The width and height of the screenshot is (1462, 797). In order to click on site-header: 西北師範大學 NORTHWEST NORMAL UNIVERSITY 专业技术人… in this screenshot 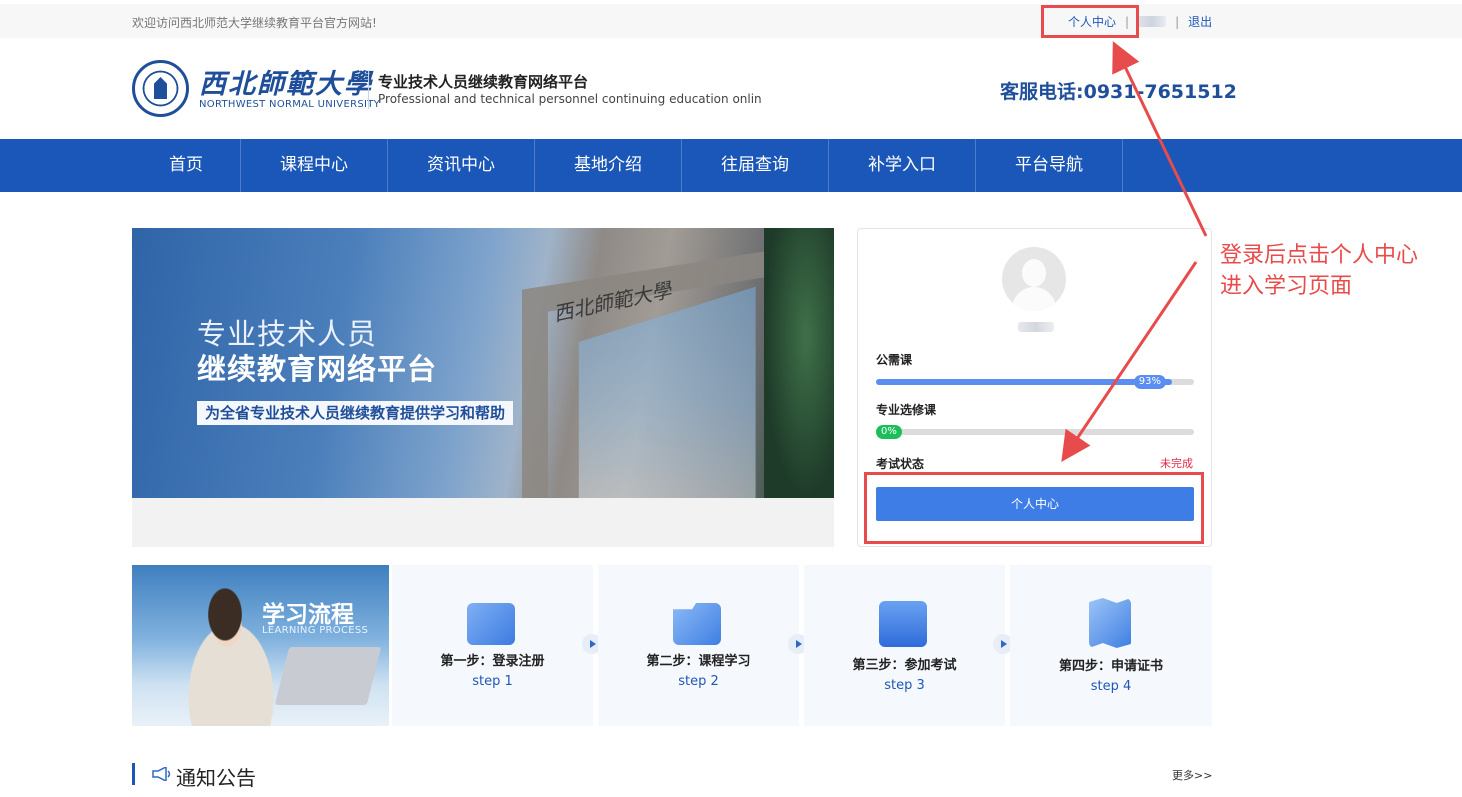, I will do `click(731, 88)`.